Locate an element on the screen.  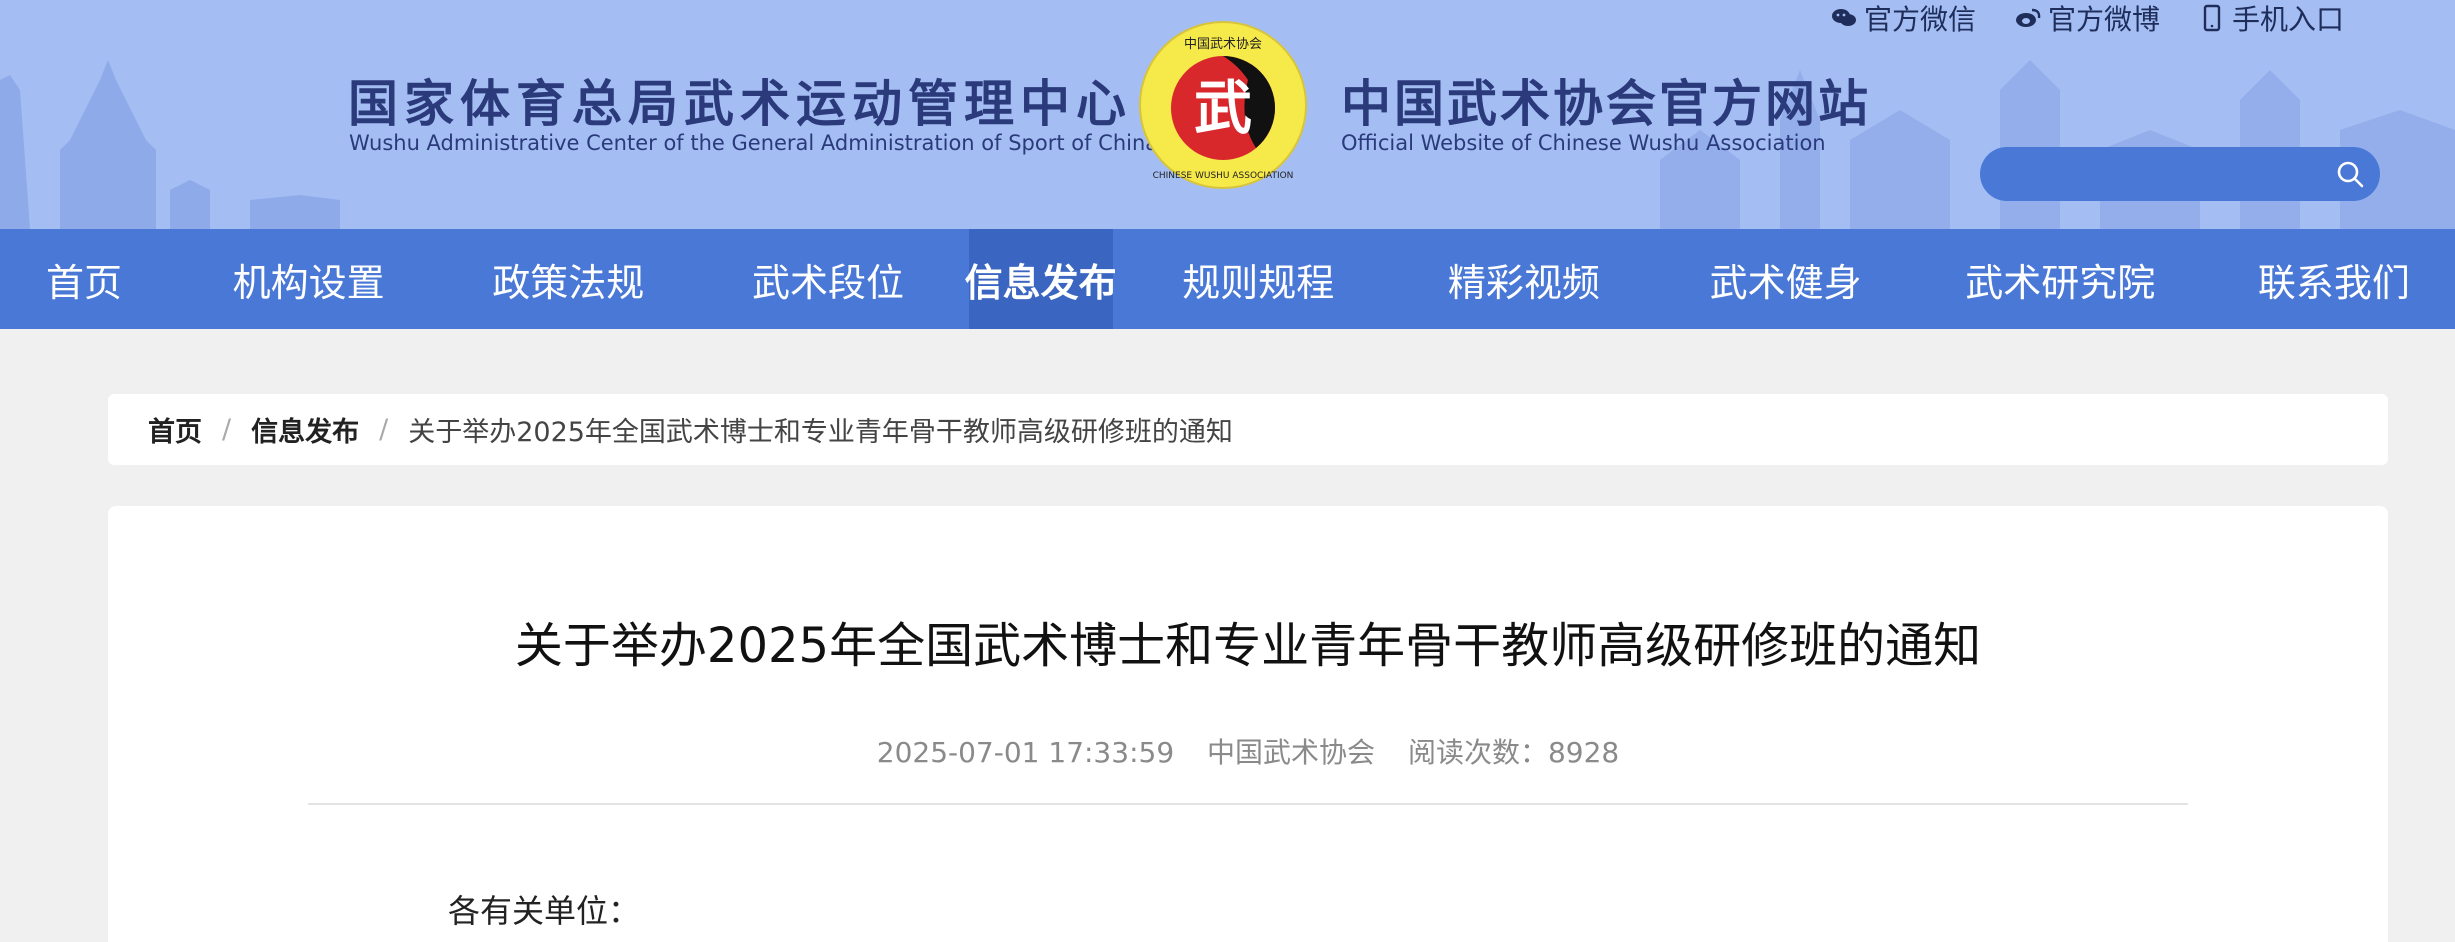
toplink-mobile: 手机入口 is located at coordinates (2271, 19).